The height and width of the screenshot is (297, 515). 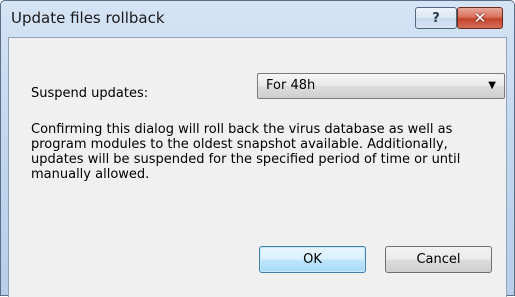 What do you see at coordinates (438, 259) in the screenshot?
I see `cancel-button: Cancel` at bounding box center [438, 259].